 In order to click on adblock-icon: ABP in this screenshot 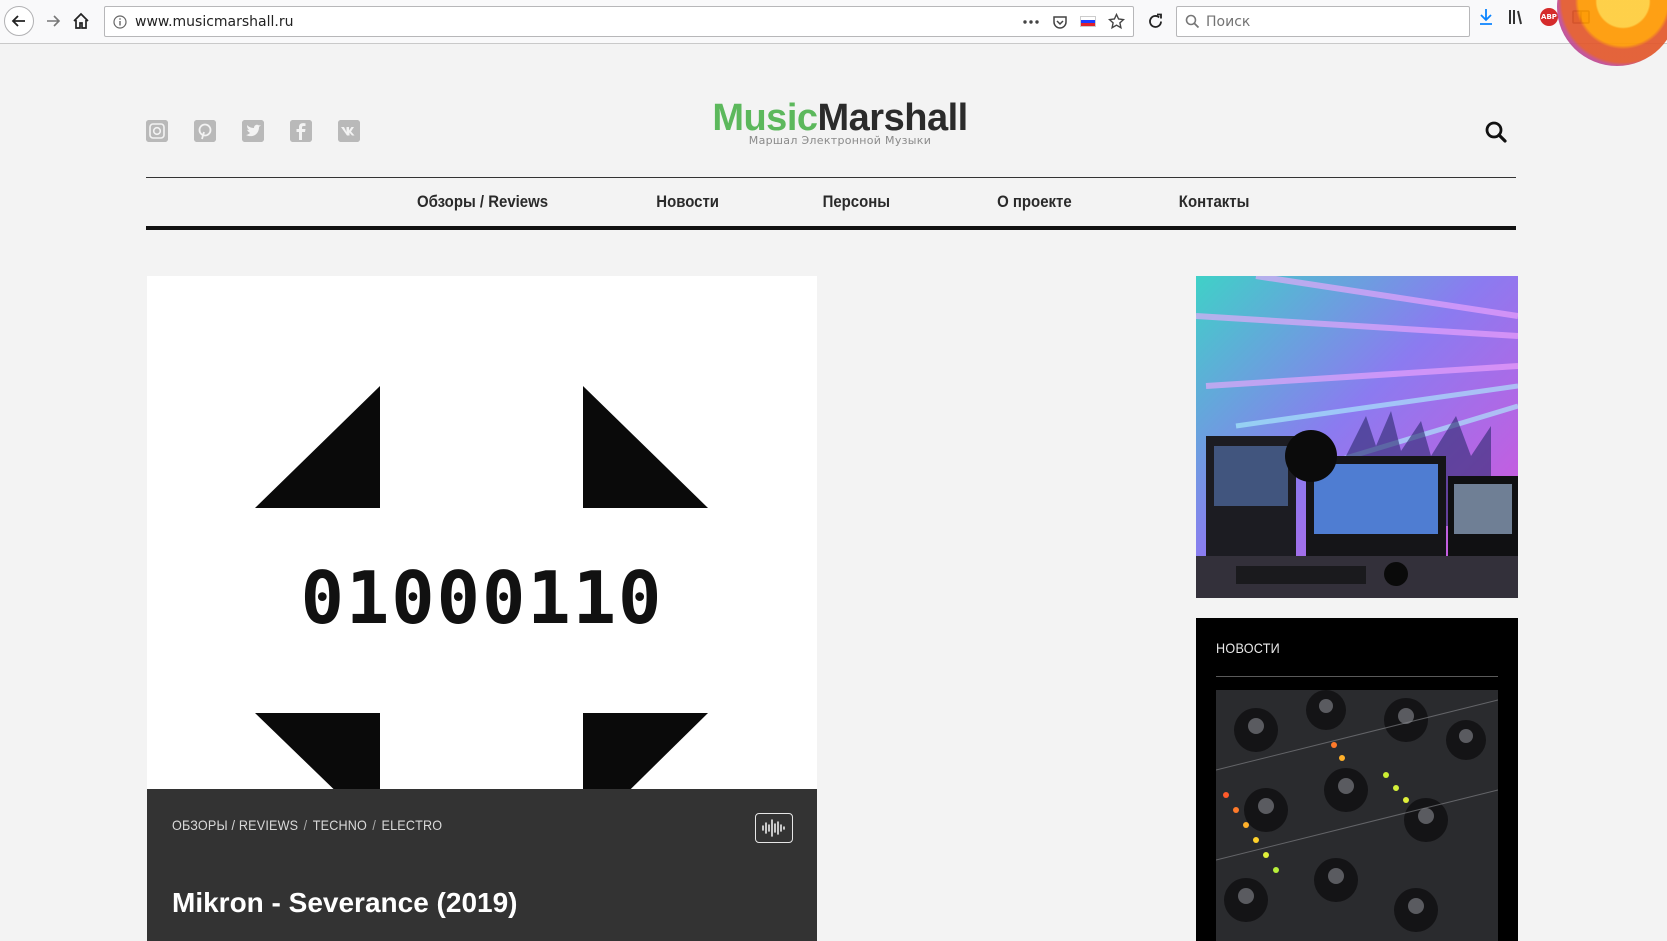, I will do `click(1549, 17)`.